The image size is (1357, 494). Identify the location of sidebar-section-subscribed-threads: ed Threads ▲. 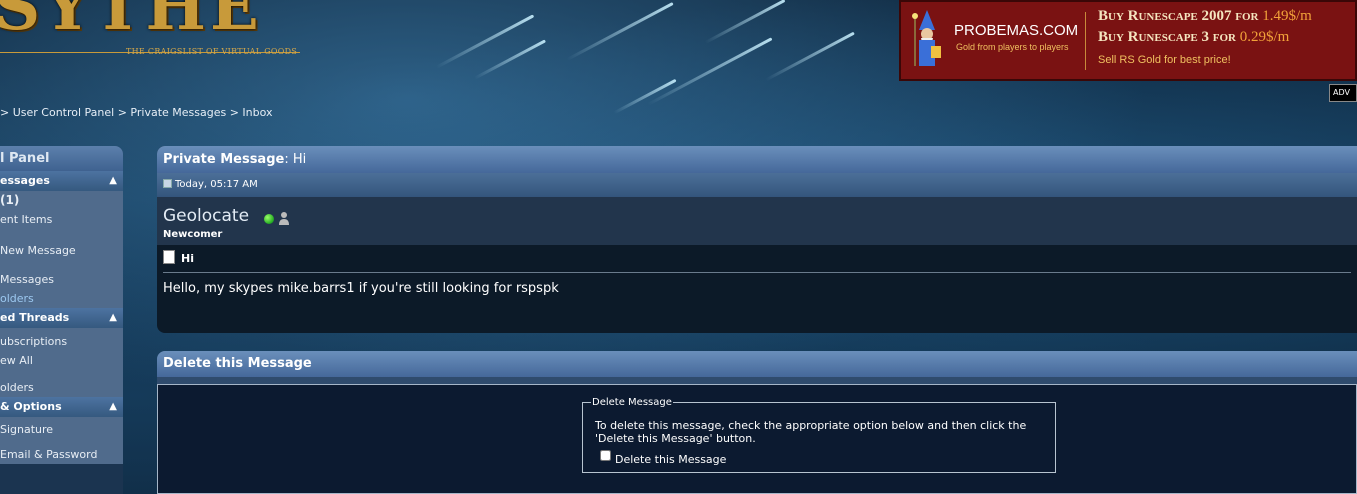
(61, 318).